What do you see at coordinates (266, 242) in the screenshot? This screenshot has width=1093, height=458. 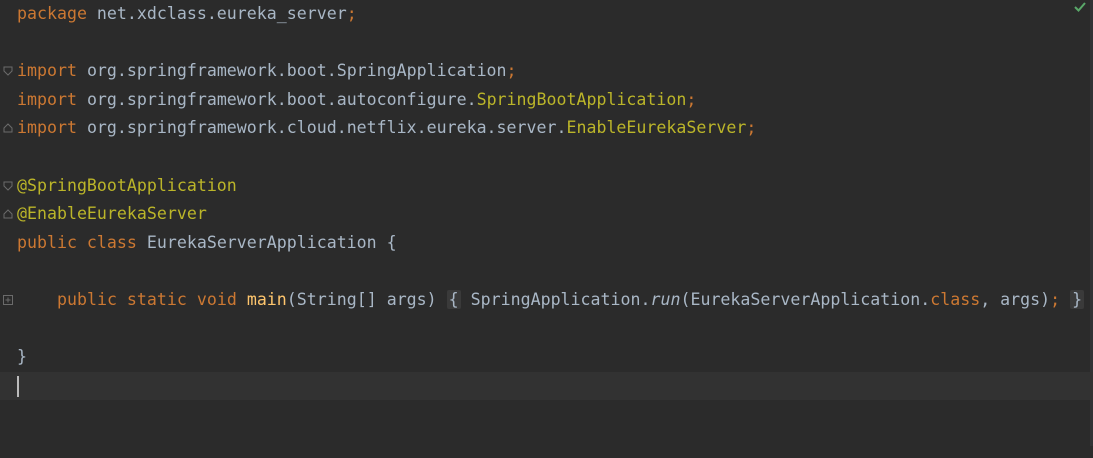 I see `class-declaration: EurekaServerApplication {` at bounding box center [266, 242].